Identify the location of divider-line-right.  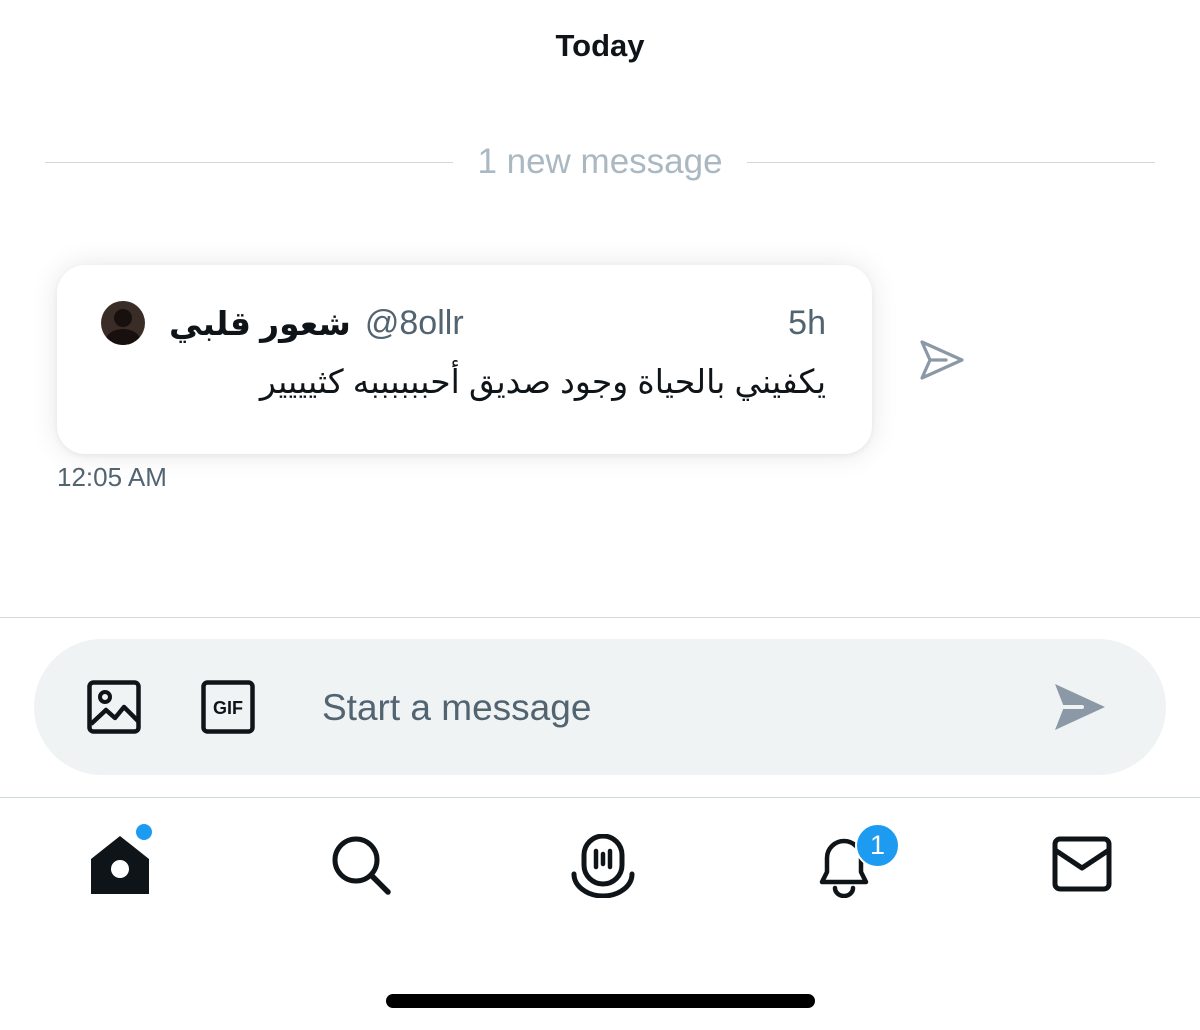
(951, 162).